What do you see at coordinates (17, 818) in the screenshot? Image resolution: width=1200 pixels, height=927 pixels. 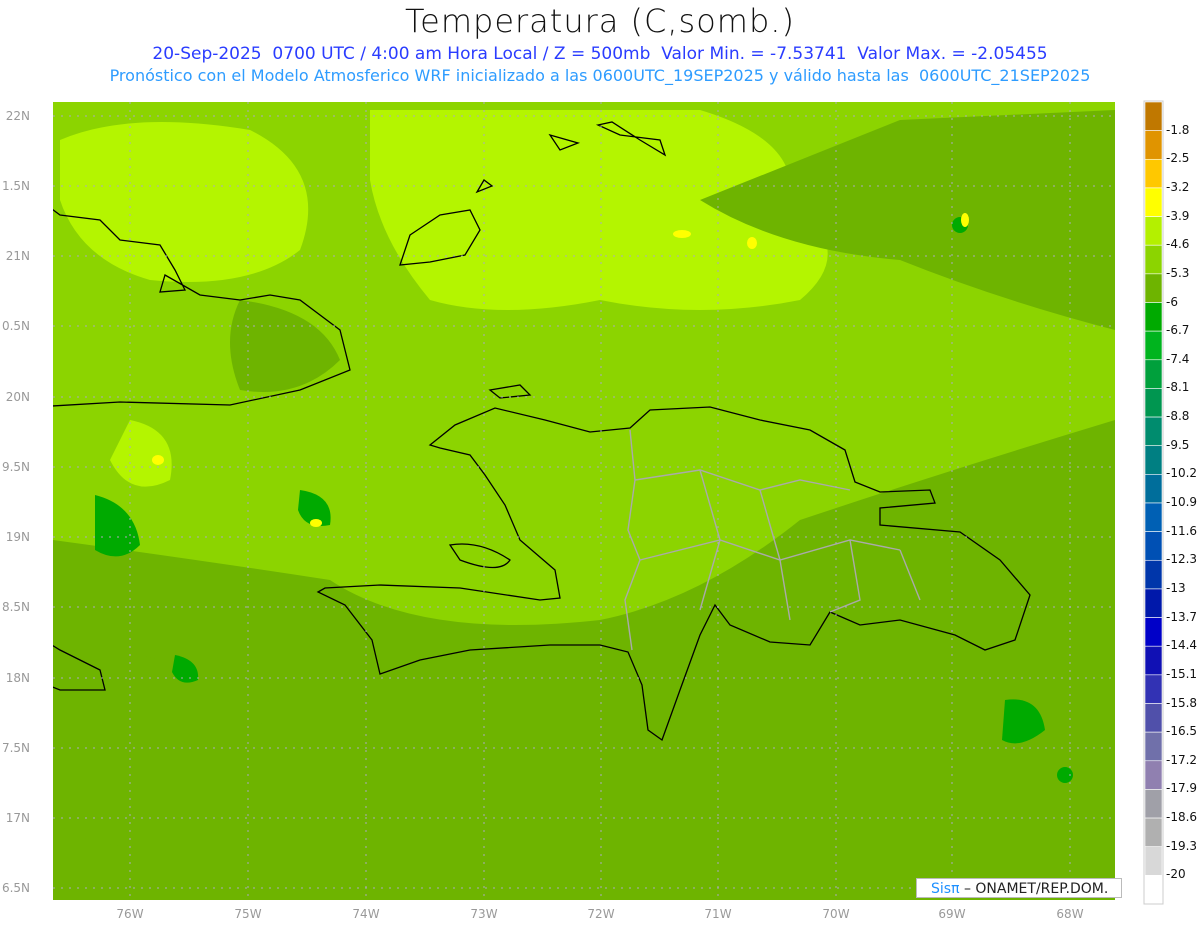 I see `latitude-label: 17N` at bounding box center [17, 818].